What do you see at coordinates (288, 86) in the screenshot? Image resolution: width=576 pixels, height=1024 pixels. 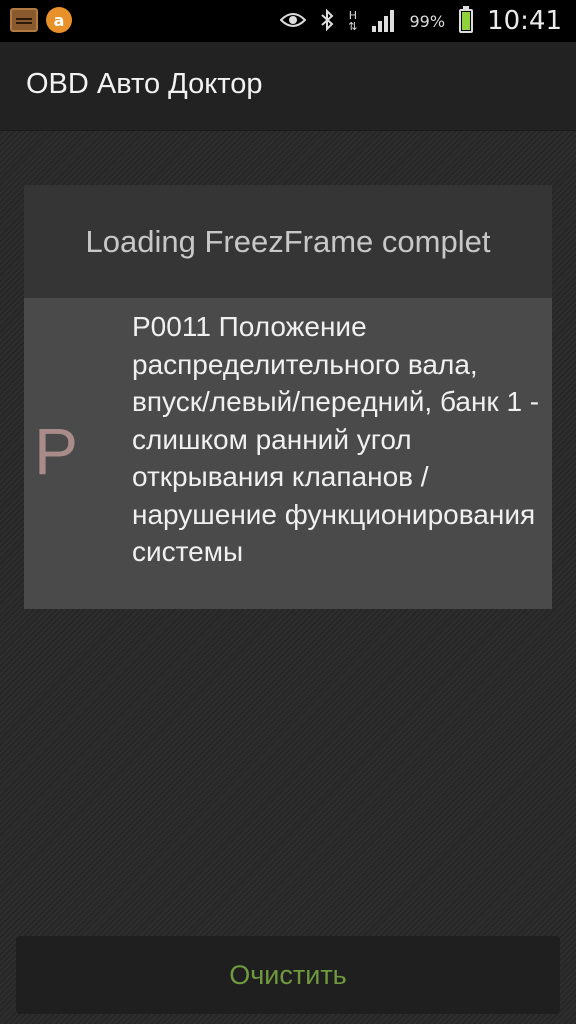 I see `action-bar: OBD Авто Доктор` at bounding box center [288, 86].